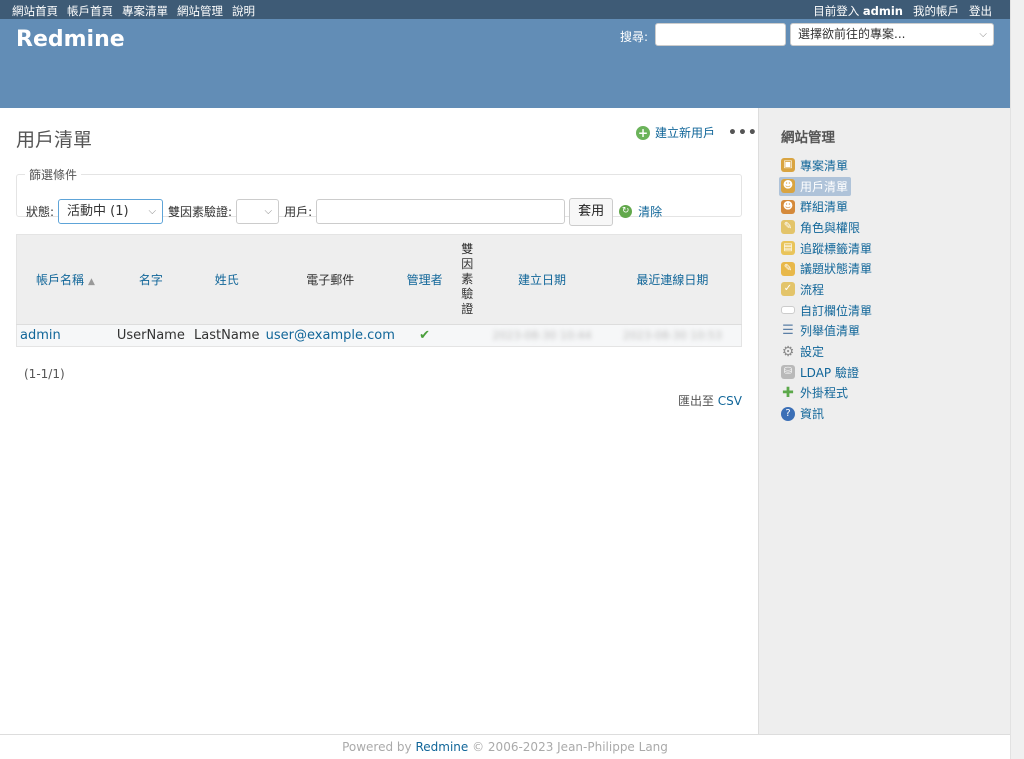 The width and height of the screenshot is (1024, 759). Describe the element at coordinates (542, 335) in the screenshot. I see `cell-created: 2023-08-30 10:44` at that location.